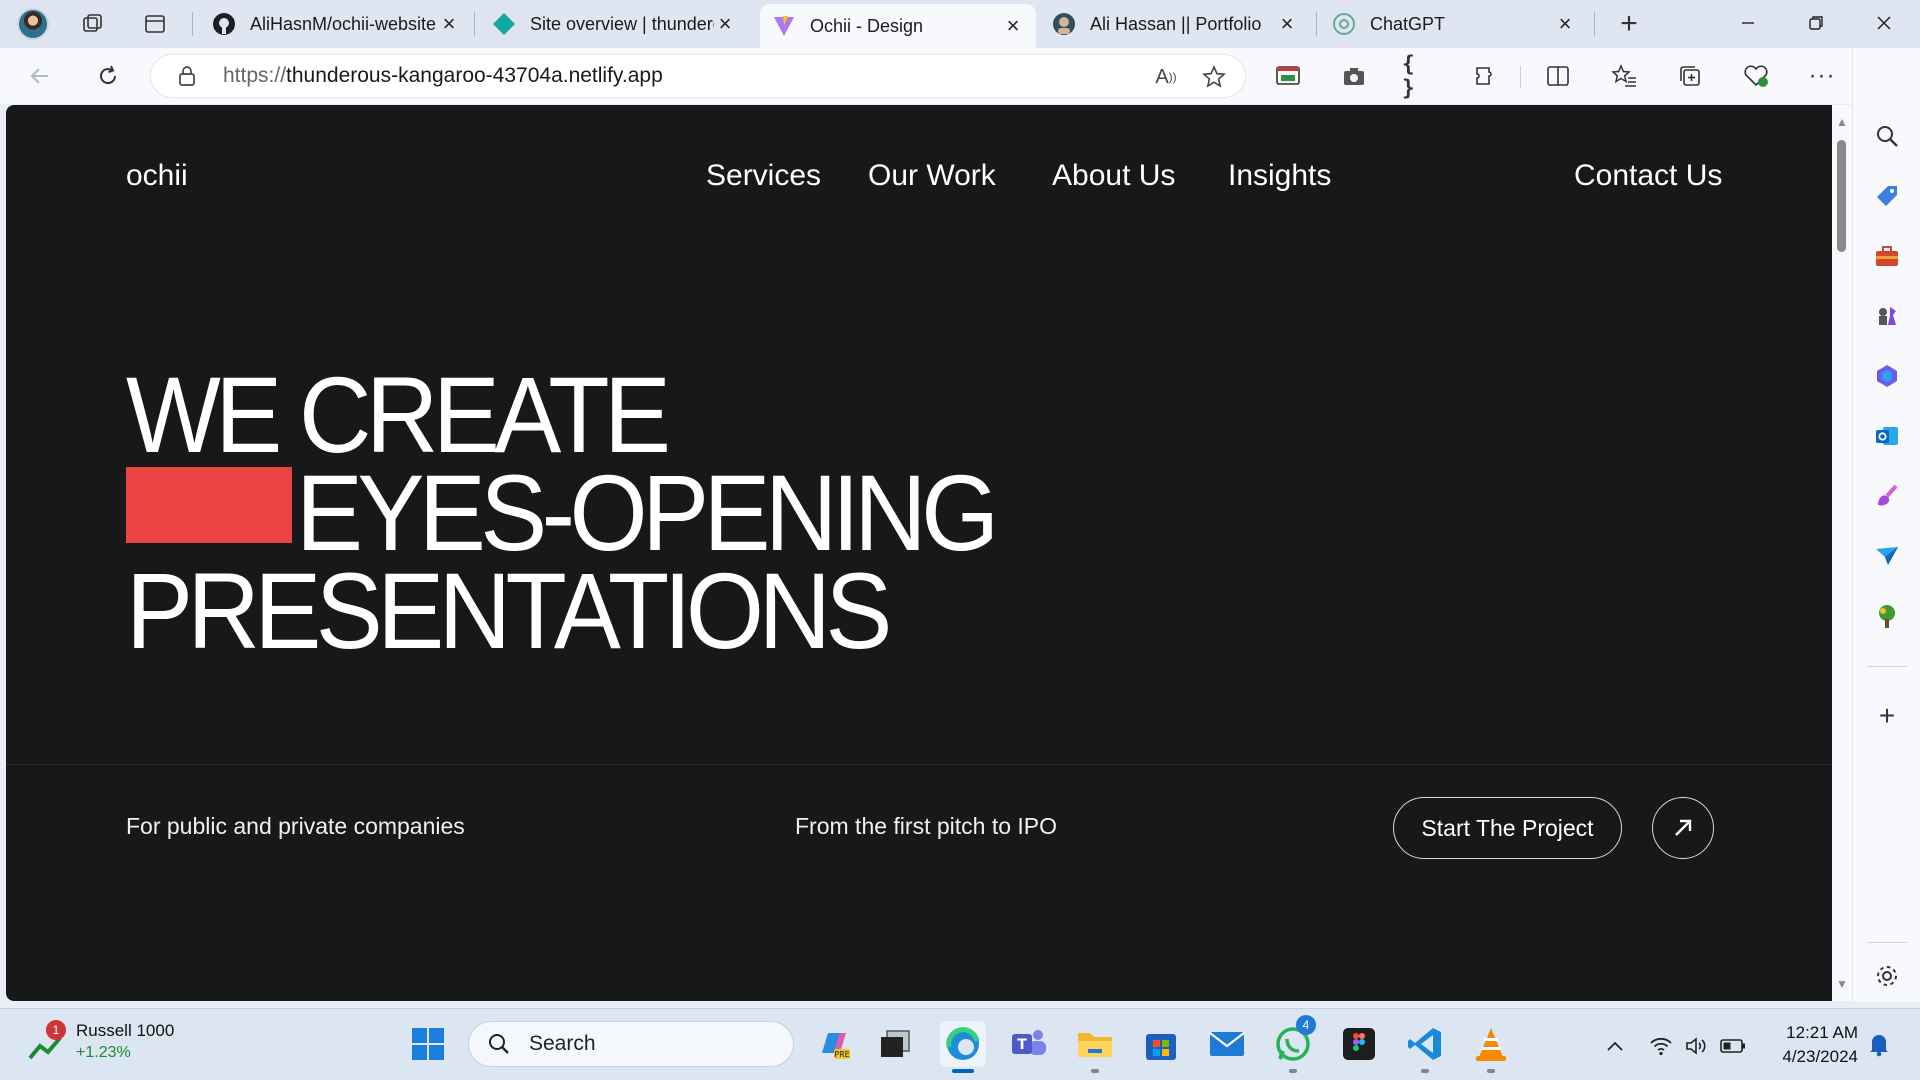 The height and width of the screenshot is (1080, 1920). Describe the element at coordinates (1879, 1044) in the screenshot. I see `notification-bell-icon` at that location.